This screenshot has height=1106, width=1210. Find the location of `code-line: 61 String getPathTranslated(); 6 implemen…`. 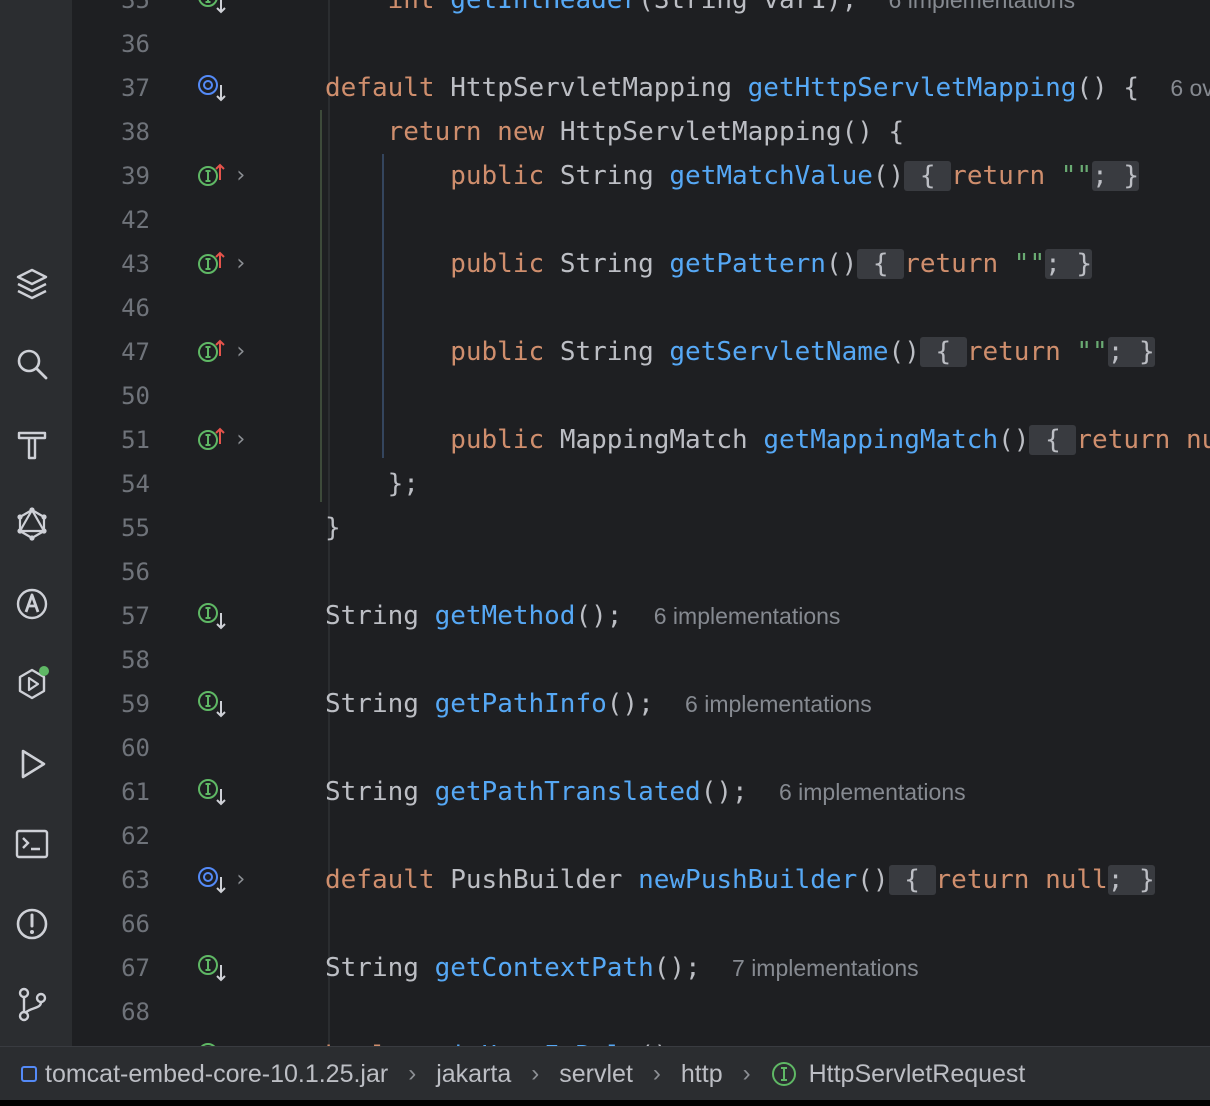

code-line: 61 String getPathTranslated(); 6 implemen… is located at coordinates (641, 792).